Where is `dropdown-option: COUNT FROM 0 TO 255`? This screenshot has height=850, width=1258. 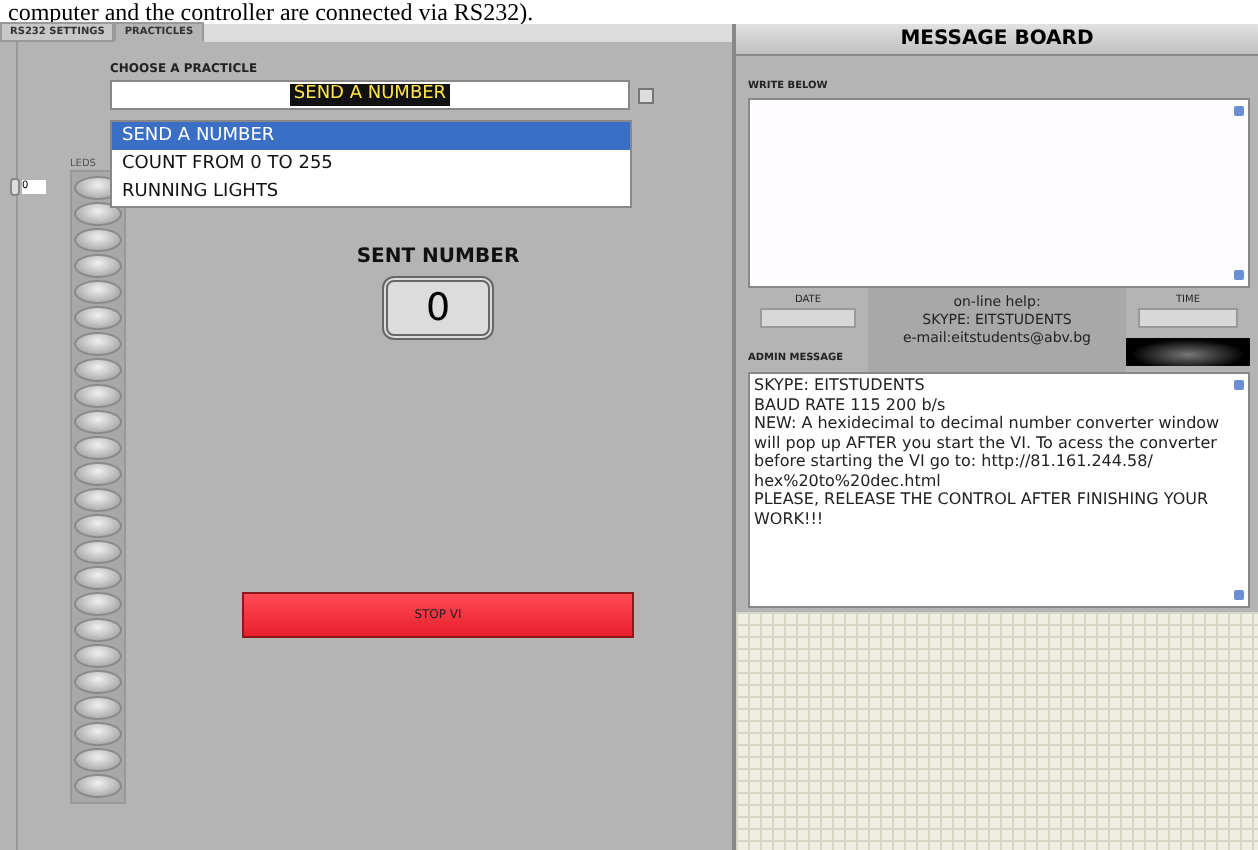 dropdown-option: COUNT FROM 0 TO 255 is located at coordinates (371, 164).